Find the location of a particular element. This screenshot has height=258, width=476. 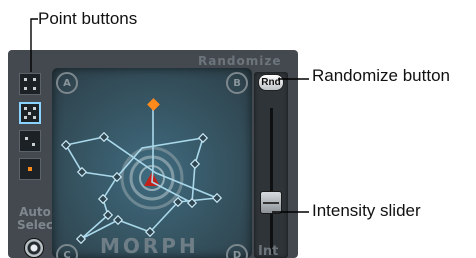

auto-select-label: Auto Select is located at coordinates (38, 219).